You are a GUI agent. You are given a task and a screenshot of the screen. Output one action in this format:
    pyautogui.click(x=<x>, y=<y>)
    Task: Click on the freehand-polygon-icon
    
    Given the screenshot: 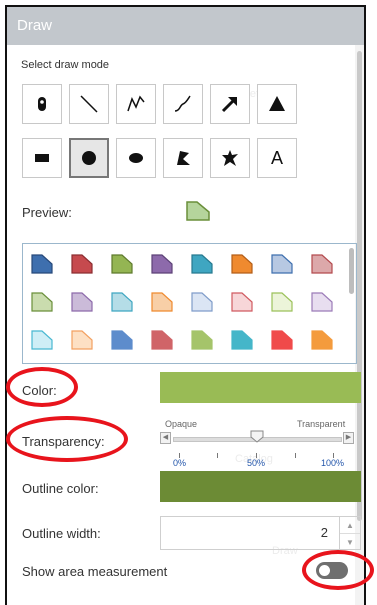 What is the action you would take?
    pyautogui.click(x=230, y=158)
    